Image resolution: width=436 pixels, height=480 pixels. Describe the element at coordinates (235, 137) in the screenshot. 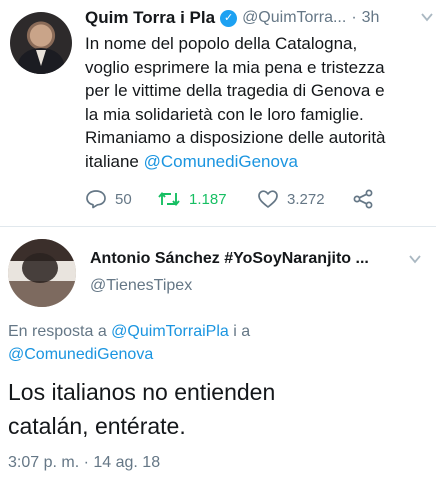

I see `tweet-text-line: Rimaniamo a disposizione delle autorità` at that location.